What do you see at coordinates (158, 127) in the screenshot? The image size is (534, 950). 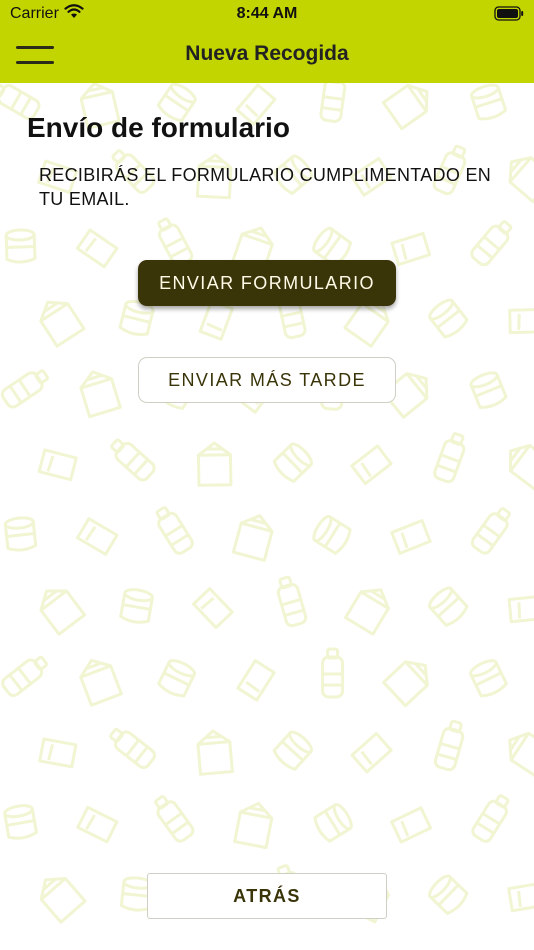 I see `section-title: Envío de formulario` at bounding box center [158, 127].